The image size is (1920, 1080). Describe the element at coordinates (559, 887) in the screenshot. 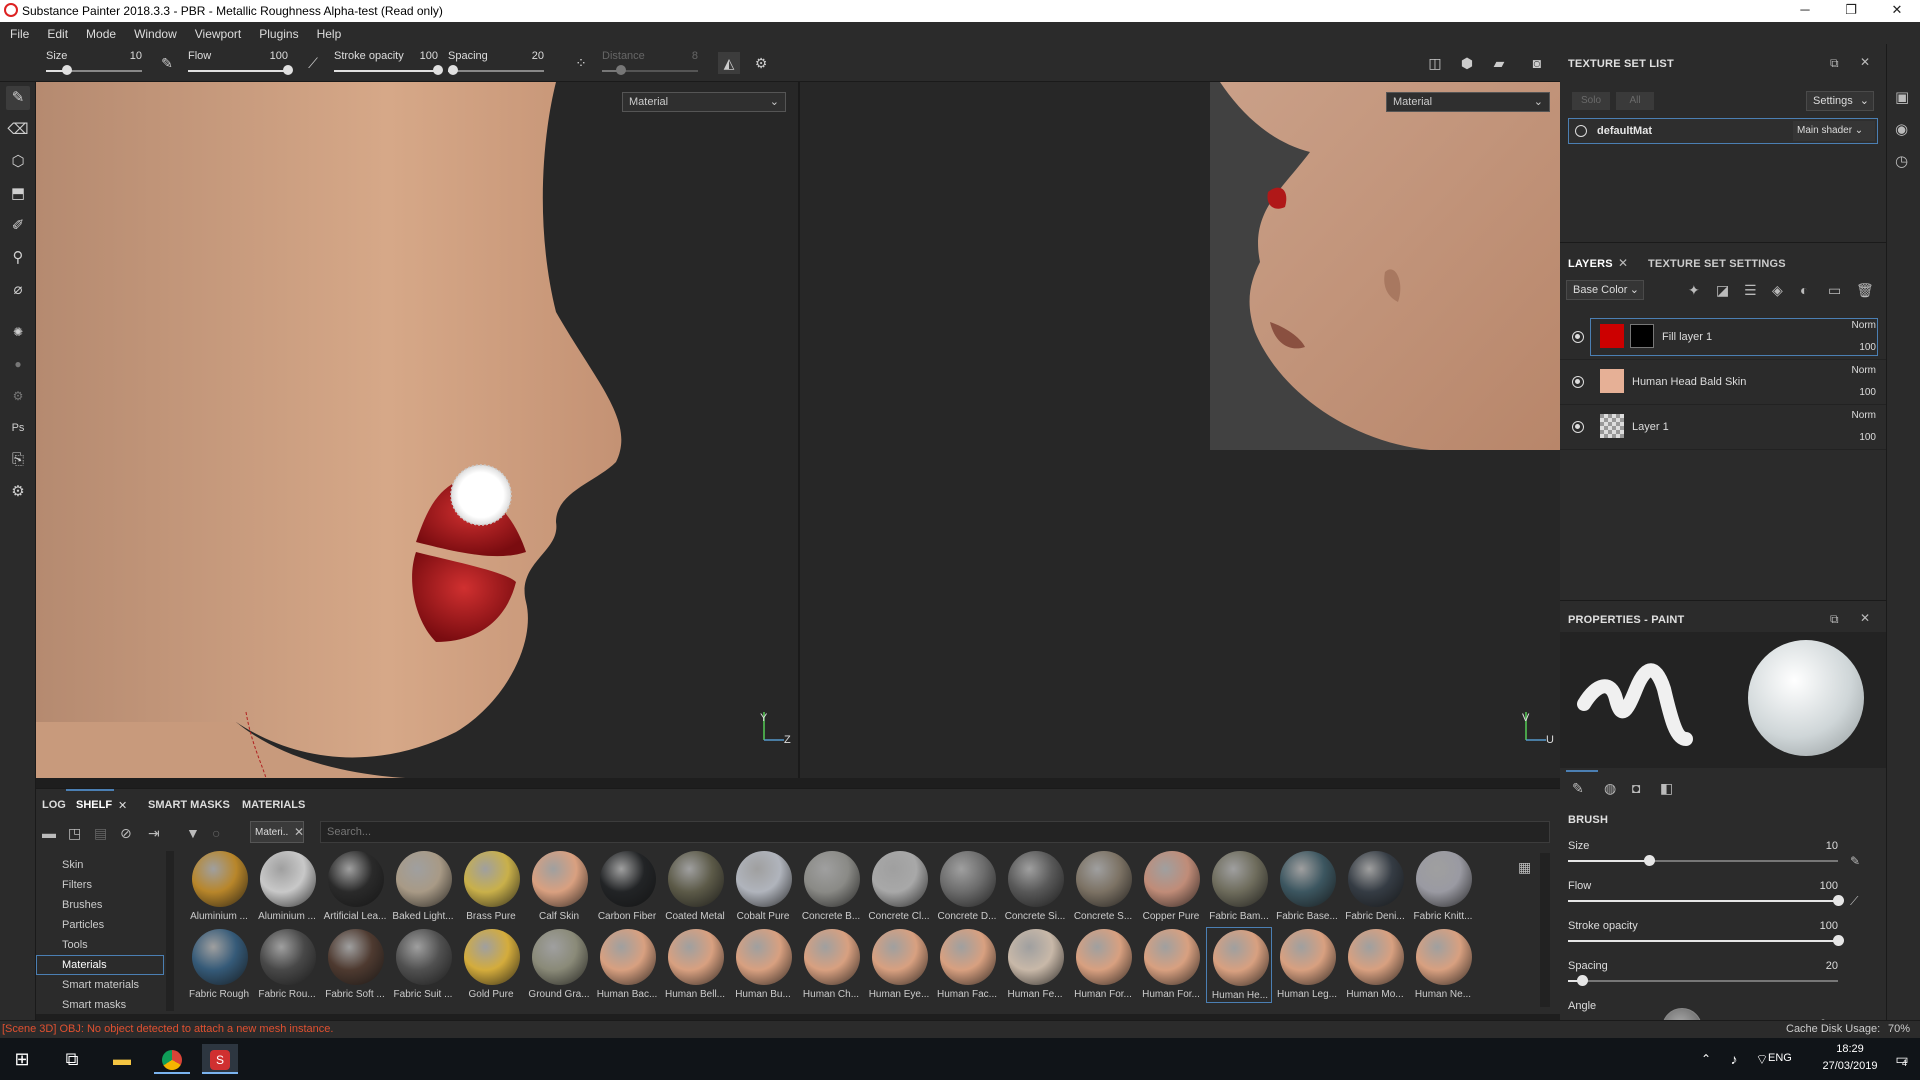

I see `material-thumbnail: Calf Skin` at that location.